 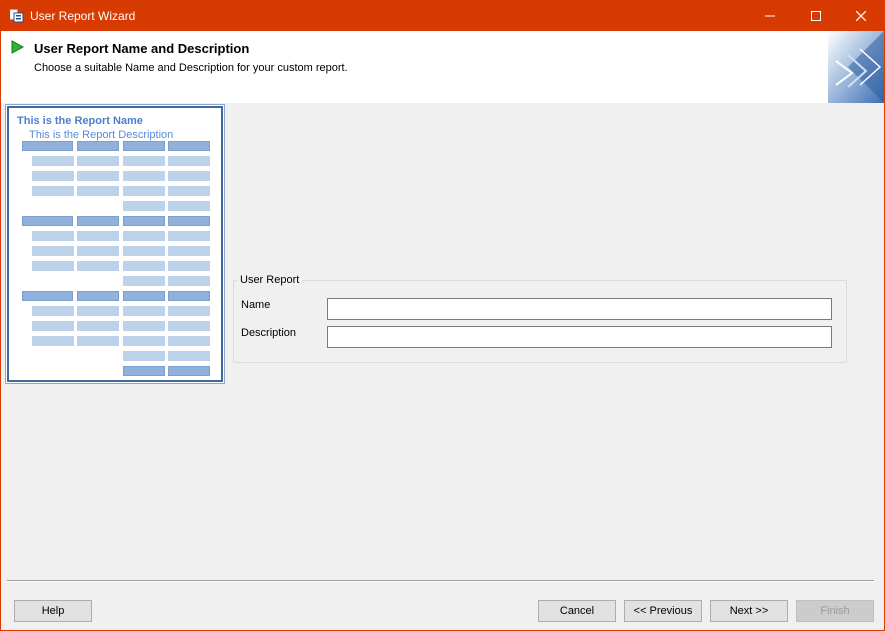 I want to click on help-button: Help, so click(x=53, y=611).